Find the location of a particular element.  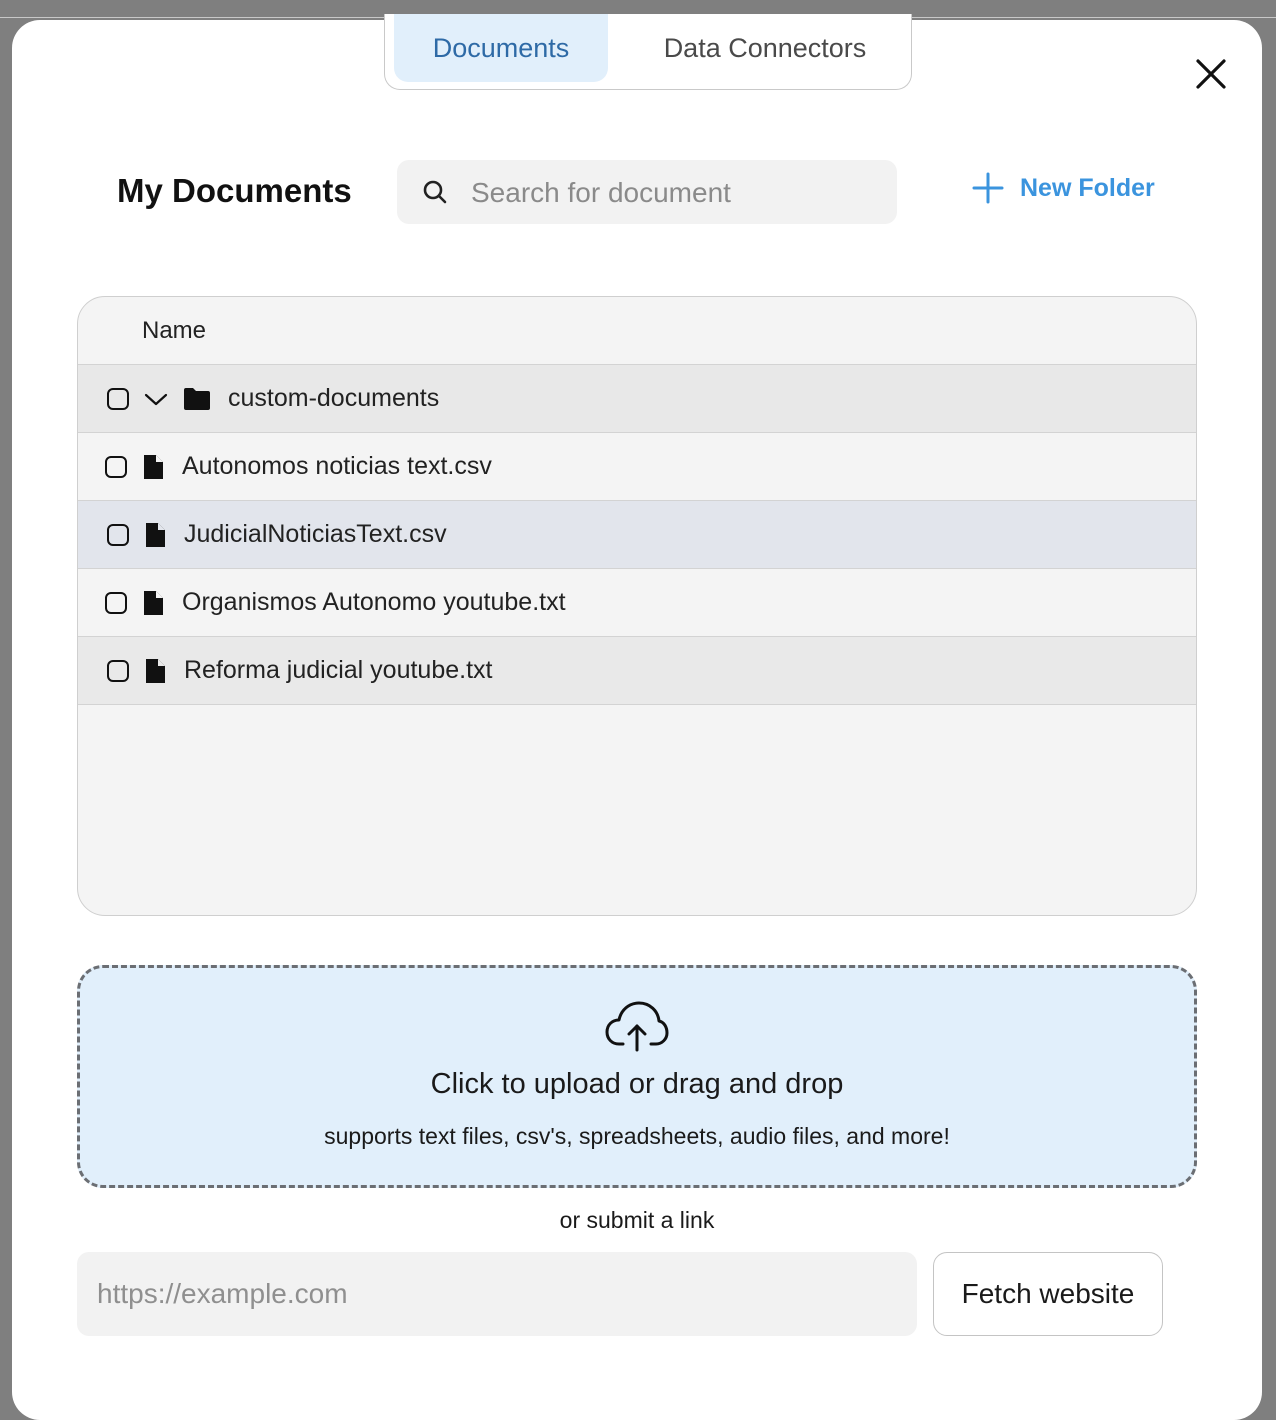

fetch-website-button: Fetch website is located at coordinates (1048, 1294).